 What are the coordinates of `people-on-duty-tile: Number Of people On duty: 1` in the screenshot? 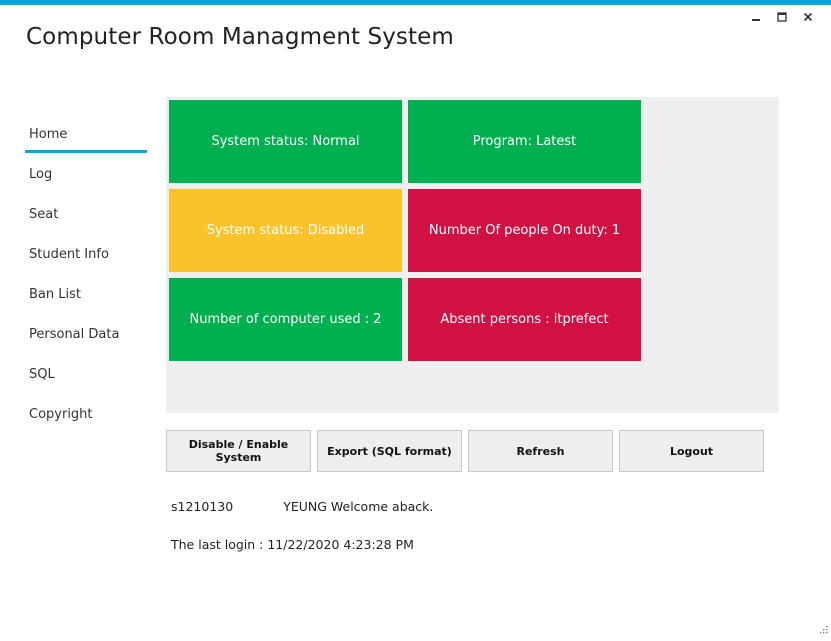 It's located at (524, 230).